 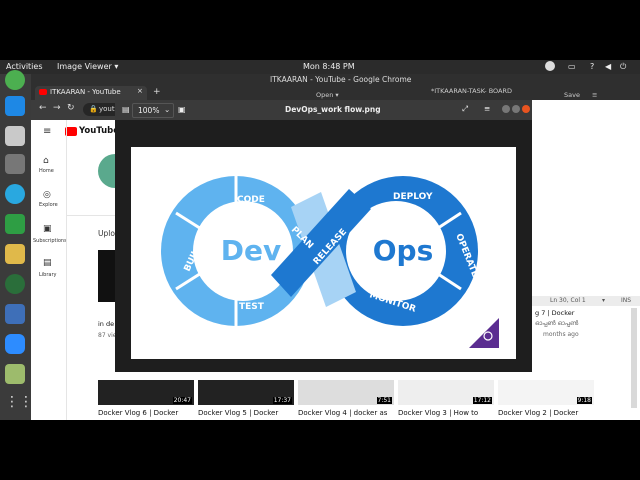 I want to click on channel-name-right: ഓപ്പൺ ഓപ്പൺ, so click(x=557, y=323).